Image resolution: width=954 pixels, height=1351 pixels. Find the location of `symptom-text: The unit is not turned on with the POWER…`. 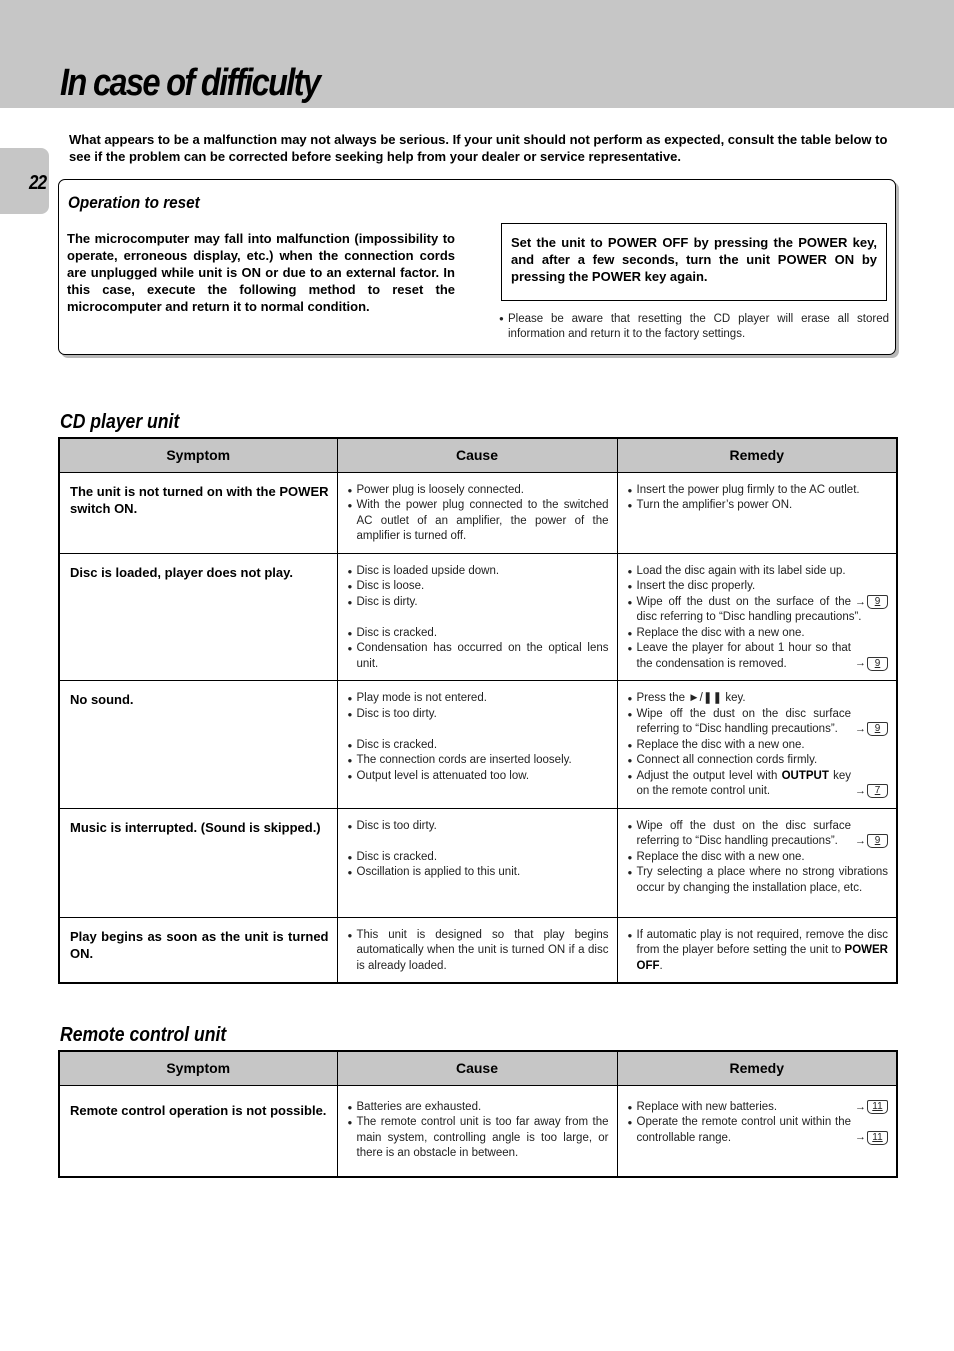

symptom-text: The unit is not turned on with the POWER… is located at coordinates (199, 499).